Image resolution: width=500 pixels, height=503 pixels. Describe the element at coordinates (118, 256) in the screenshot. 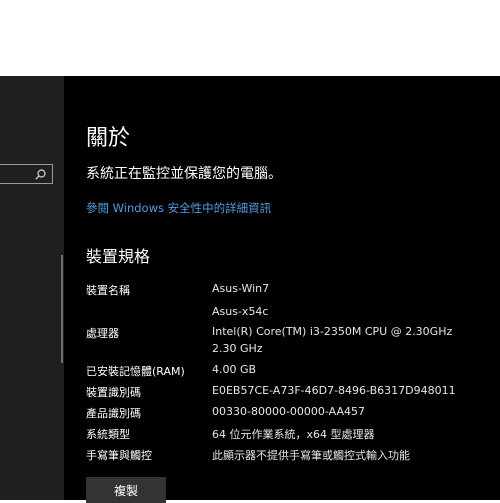

I see `device-specs-heading: 裝置規格` at that location.